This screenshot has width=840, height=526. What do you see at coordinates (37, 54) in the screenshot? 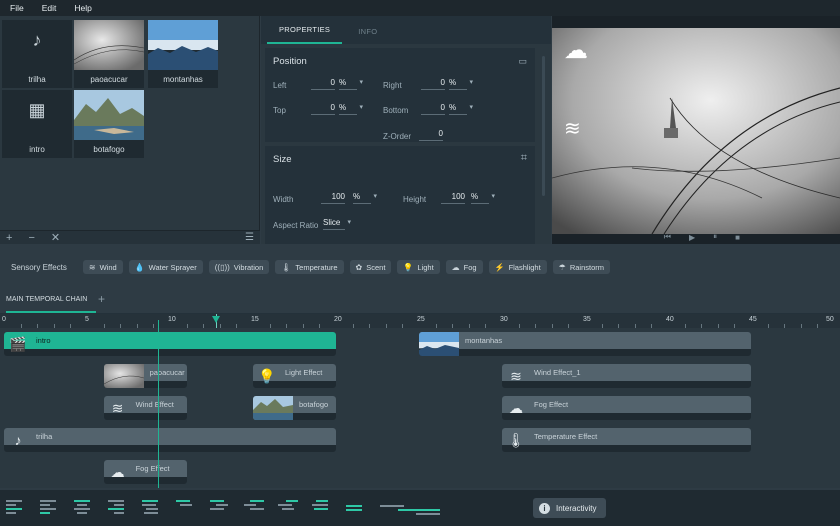
I see `media-item-trilha: ♪ trilha` at bounding box center [37, 54].